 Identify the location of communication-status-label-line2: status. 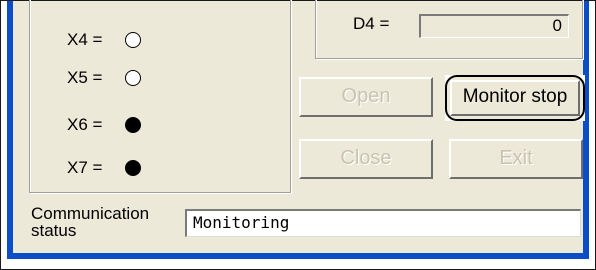
(54, 230).